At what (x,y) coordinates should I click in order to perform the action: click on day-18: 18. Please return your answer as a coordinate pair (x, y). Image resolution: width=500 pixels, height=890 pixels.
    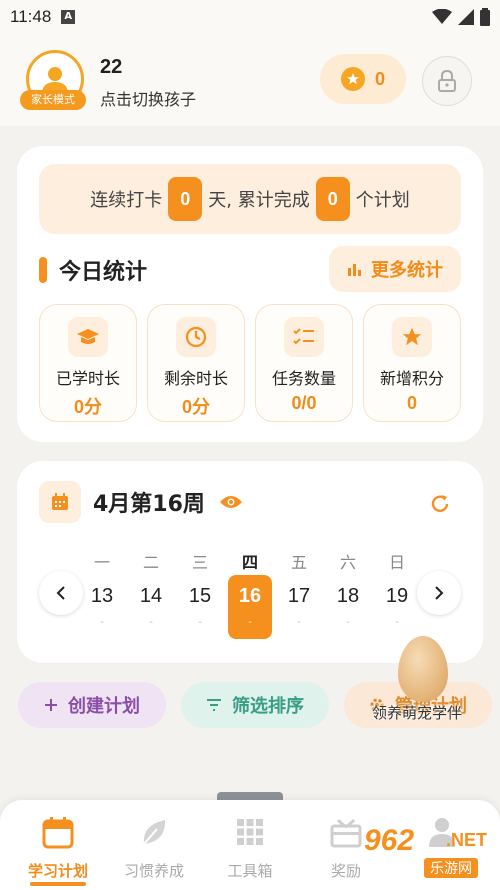
    Looking at the image, I should click on (348, 596).